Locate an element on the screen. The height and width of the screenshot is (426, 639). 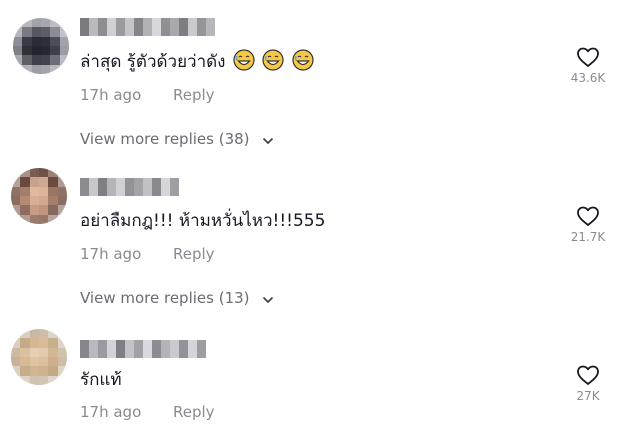
like-count: 27K is located at coordinates (588, 396).